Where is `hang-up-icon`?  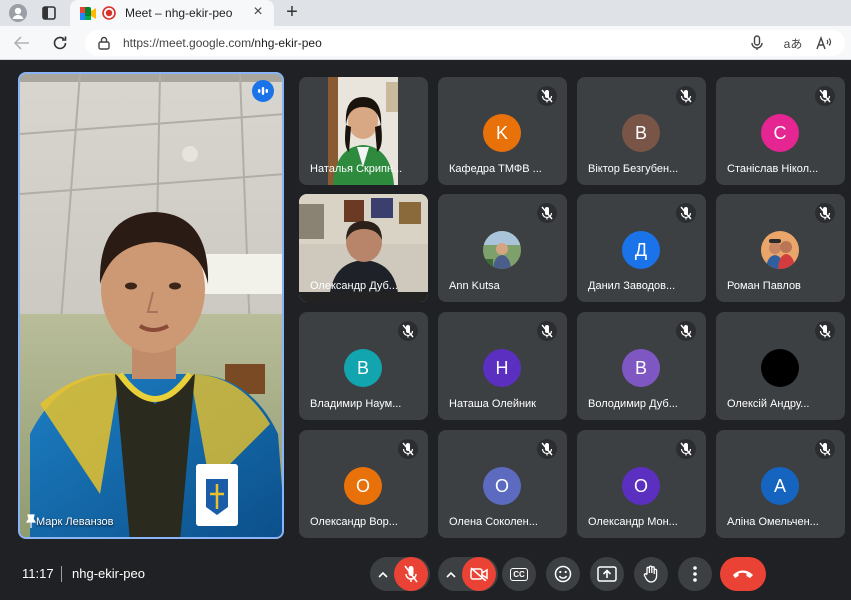
hang-up-icon is located at coordinates (743, 574).